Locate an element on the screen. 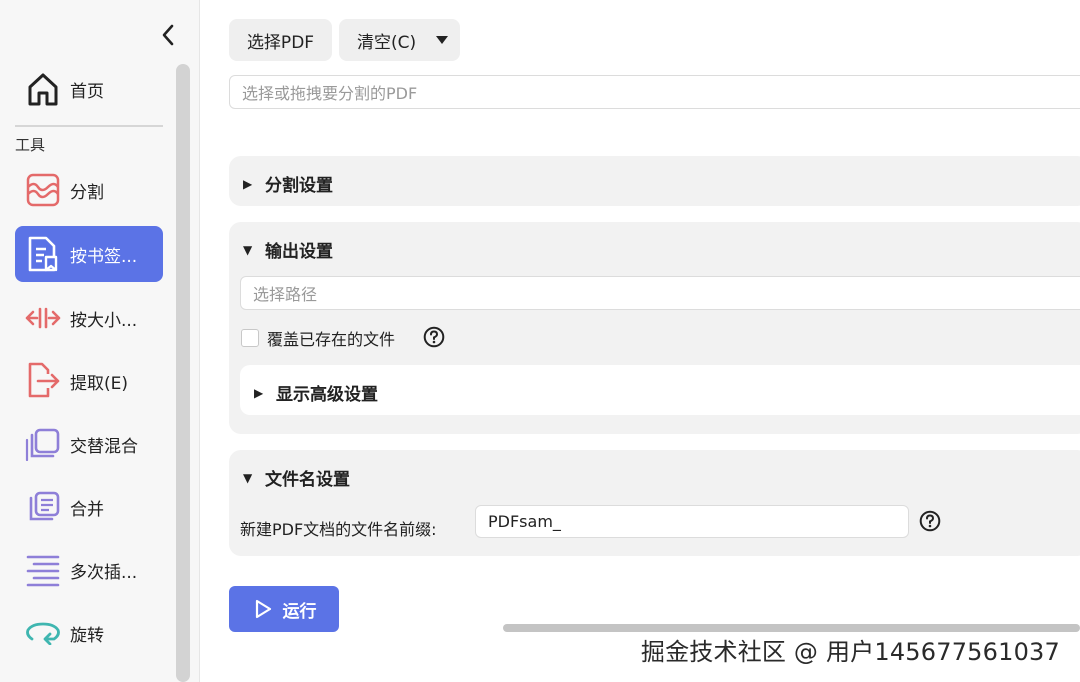 The image size is (1080, 682). pdf-file-input: 选择或拖拽要分割的PDF is located at coordinates (654, 92).